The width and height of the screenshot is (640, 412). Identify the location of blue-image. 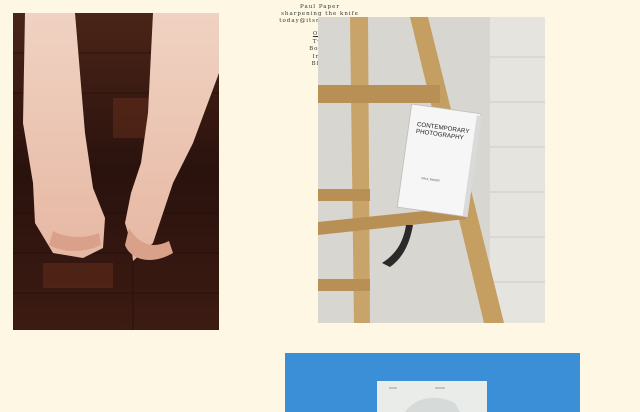
(432, 382).